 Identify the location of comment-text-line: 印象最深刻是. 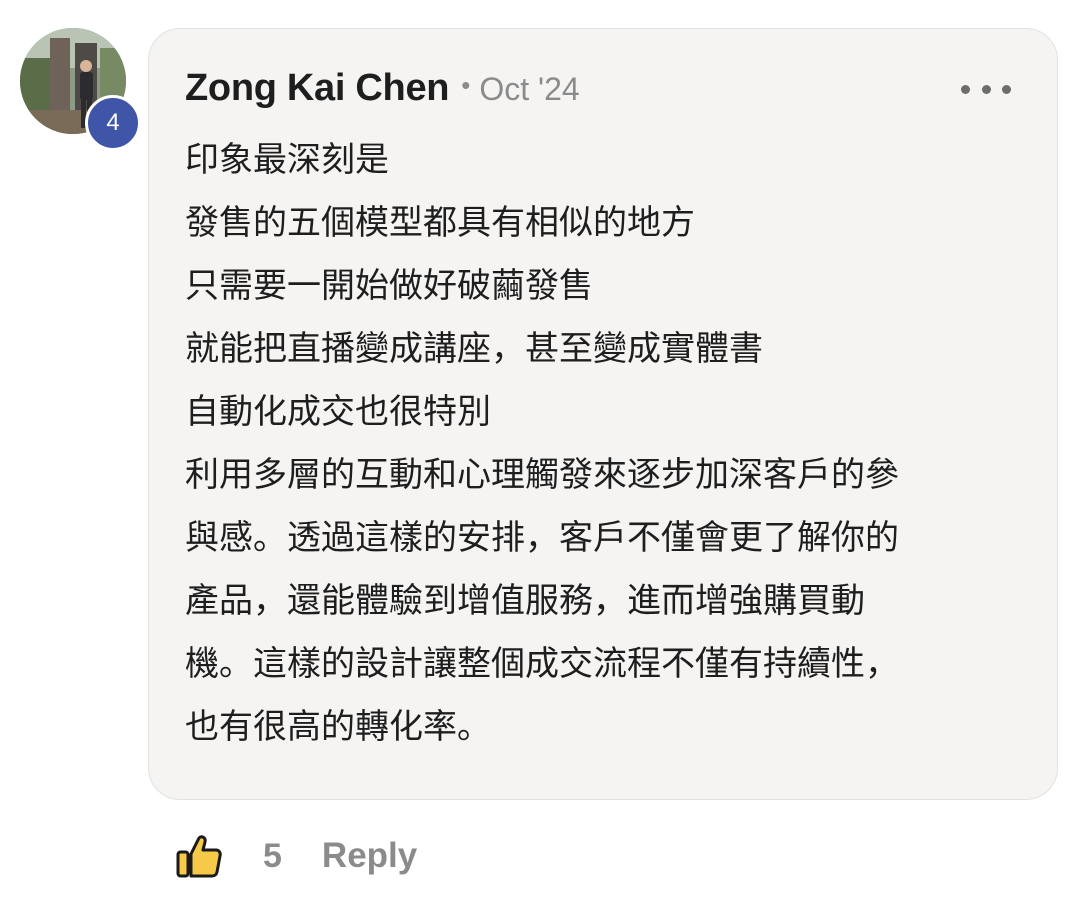
(287, 160).